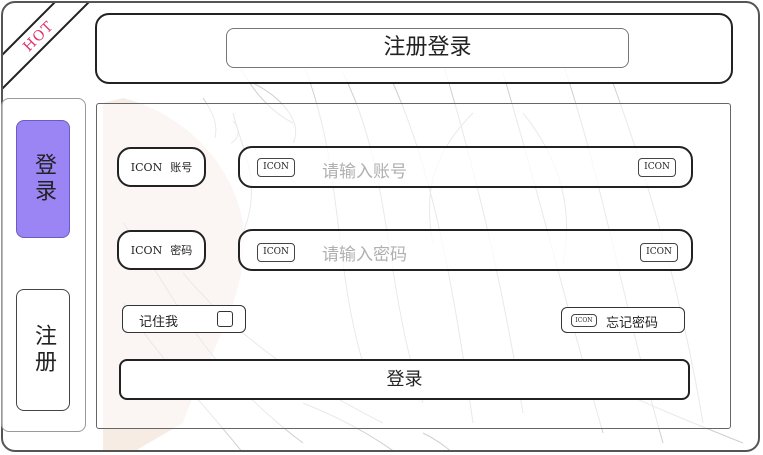 This screenshot has height=455, width=763. I want to click on password-label: 密码, so click(181, 250).